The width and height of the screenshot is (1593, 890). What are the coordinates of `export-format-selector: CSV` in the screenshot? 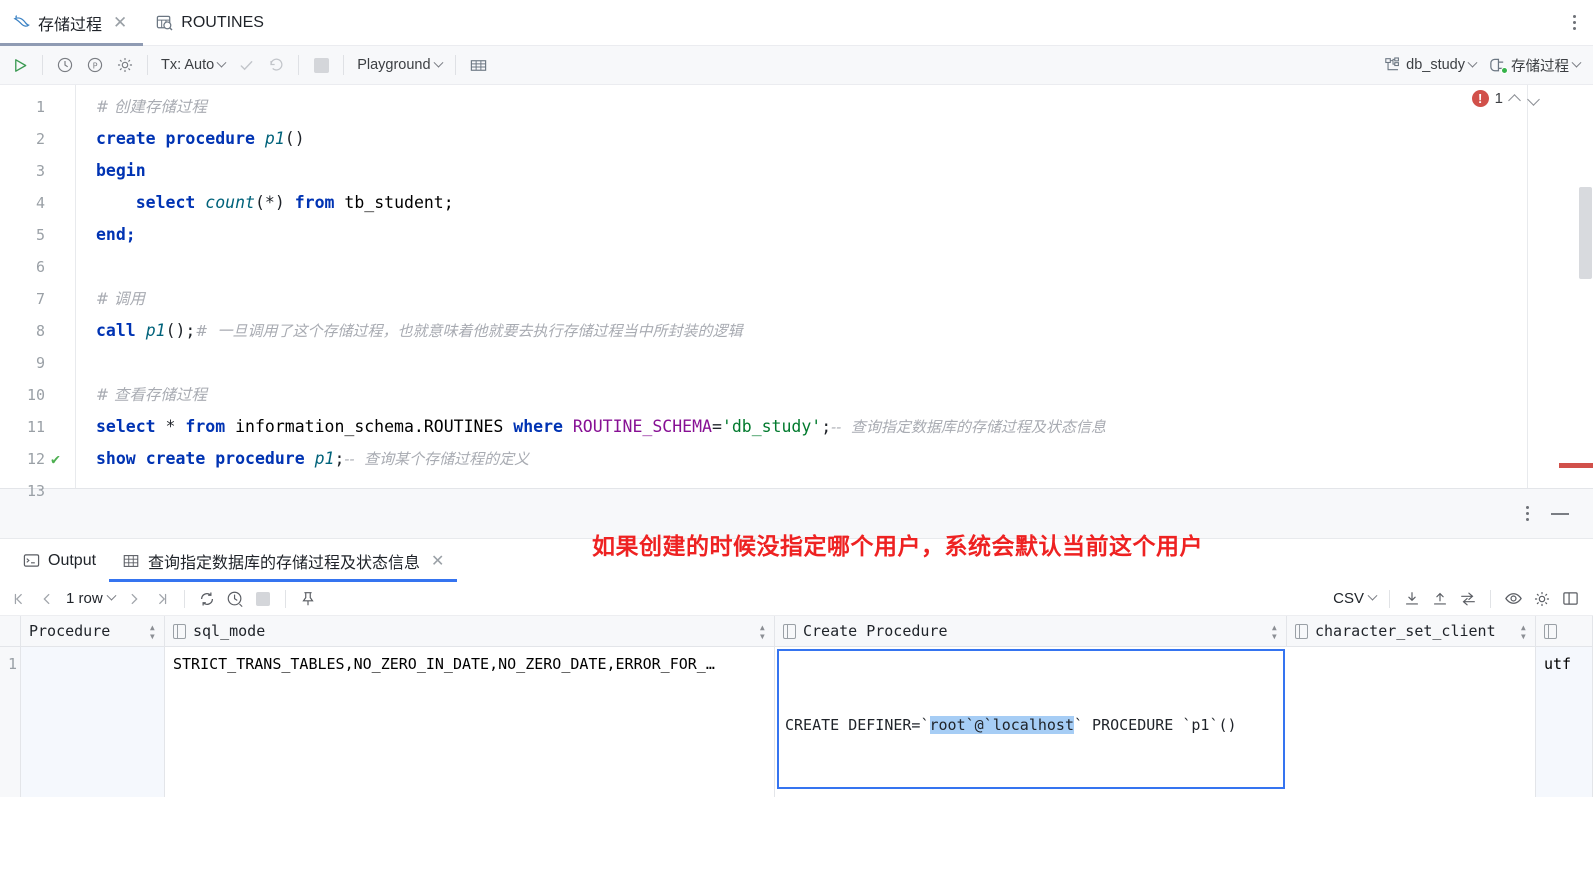 It's located at (1354, 598).